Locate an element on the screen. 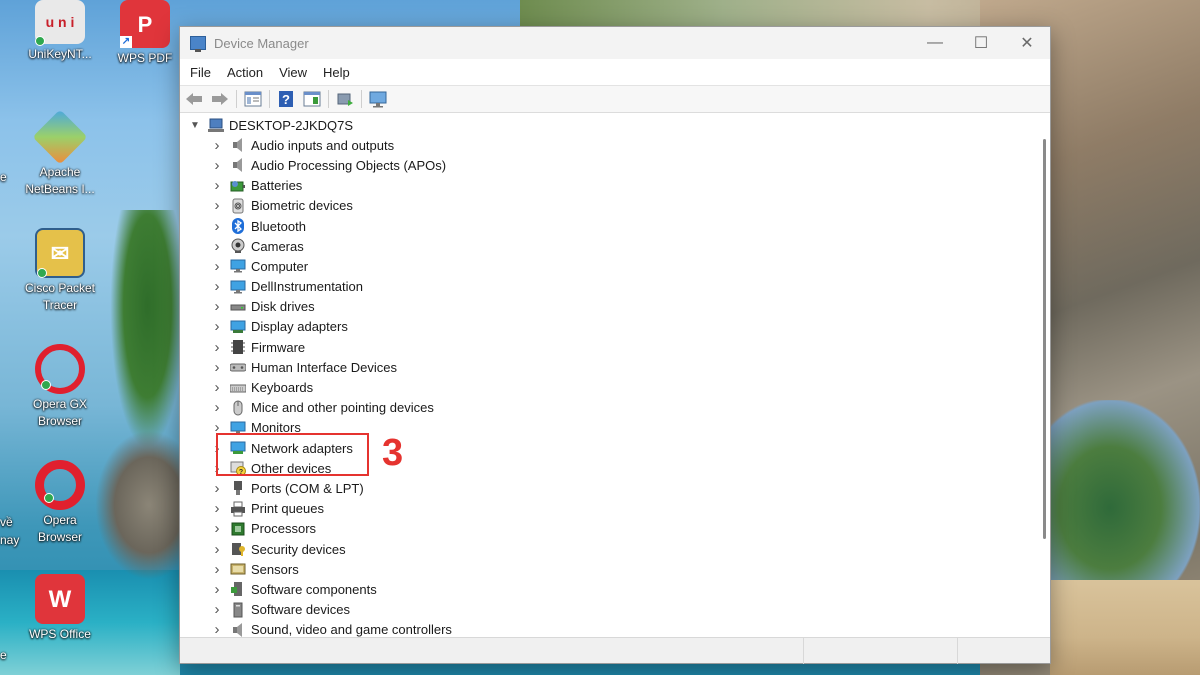 Image resolution: width=1200 pixels, height=675 pixels. menu-help: Help is located at coordinates (336, 72).